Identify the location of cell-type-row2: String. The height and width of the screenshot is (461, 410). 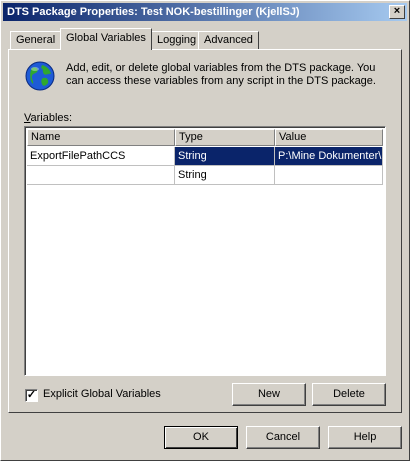
(225, 175).